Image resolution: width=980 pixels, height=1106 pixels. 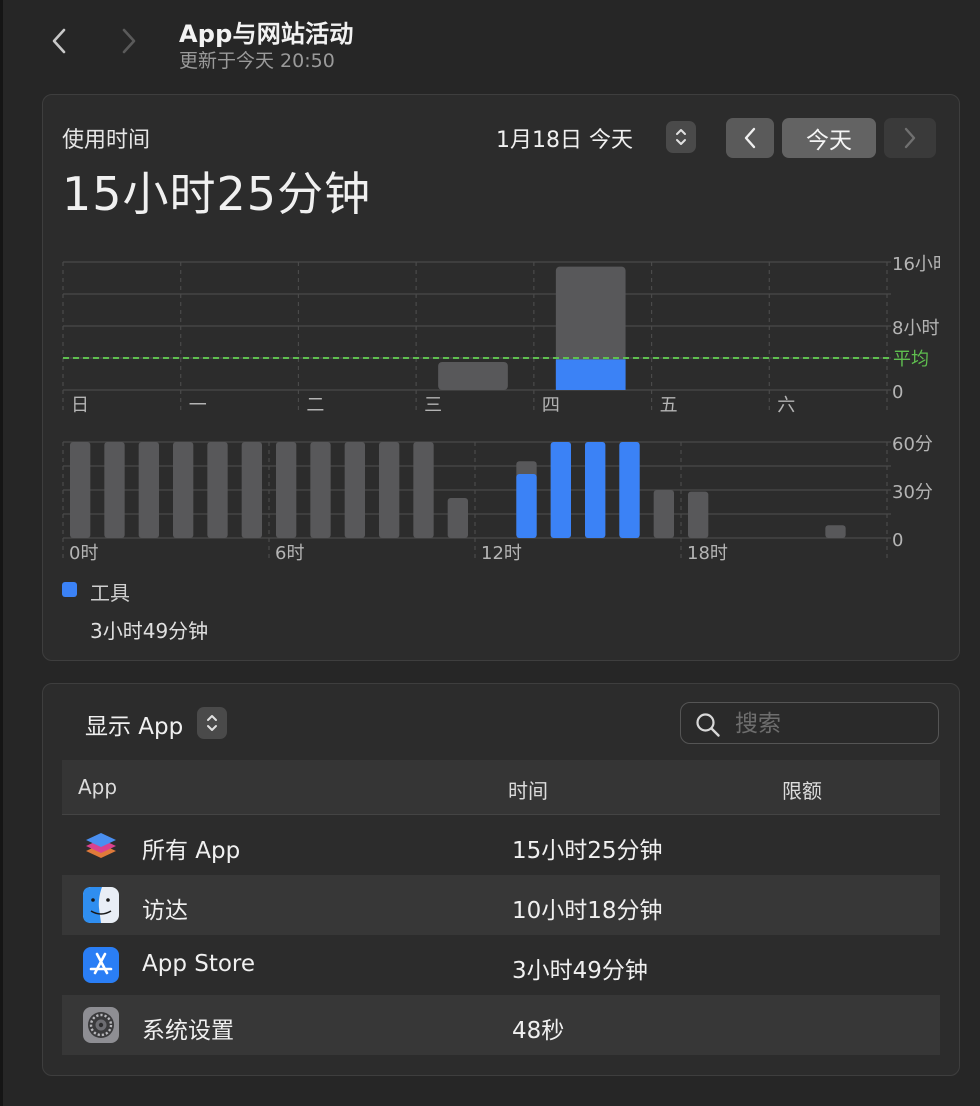 What do you see at coordinates (786, 405) in the screenshot?
I see `weekday-label: 六` at bounding box center [786, 405].